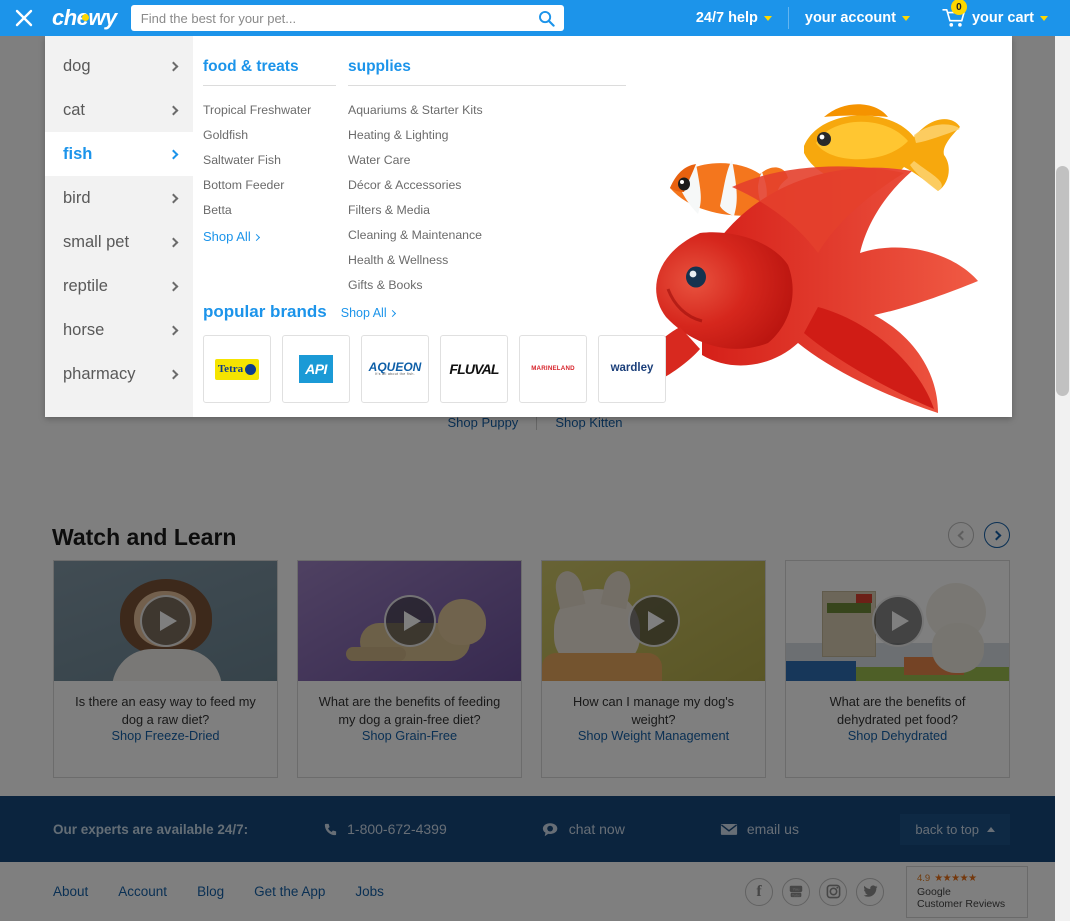 Image resolution: width=1070 pixels, height=921 pixels. I want to click on sidebar-item-label: cat, so click(74, 109).